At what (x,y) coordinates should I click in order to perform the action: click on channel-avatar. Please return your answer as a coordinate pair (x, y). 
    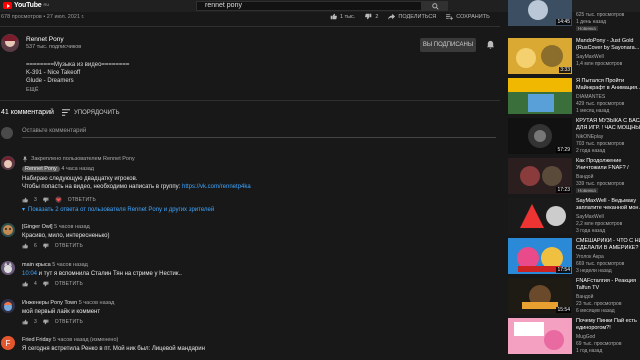
    Looking at the image, I should click on (10, 43).